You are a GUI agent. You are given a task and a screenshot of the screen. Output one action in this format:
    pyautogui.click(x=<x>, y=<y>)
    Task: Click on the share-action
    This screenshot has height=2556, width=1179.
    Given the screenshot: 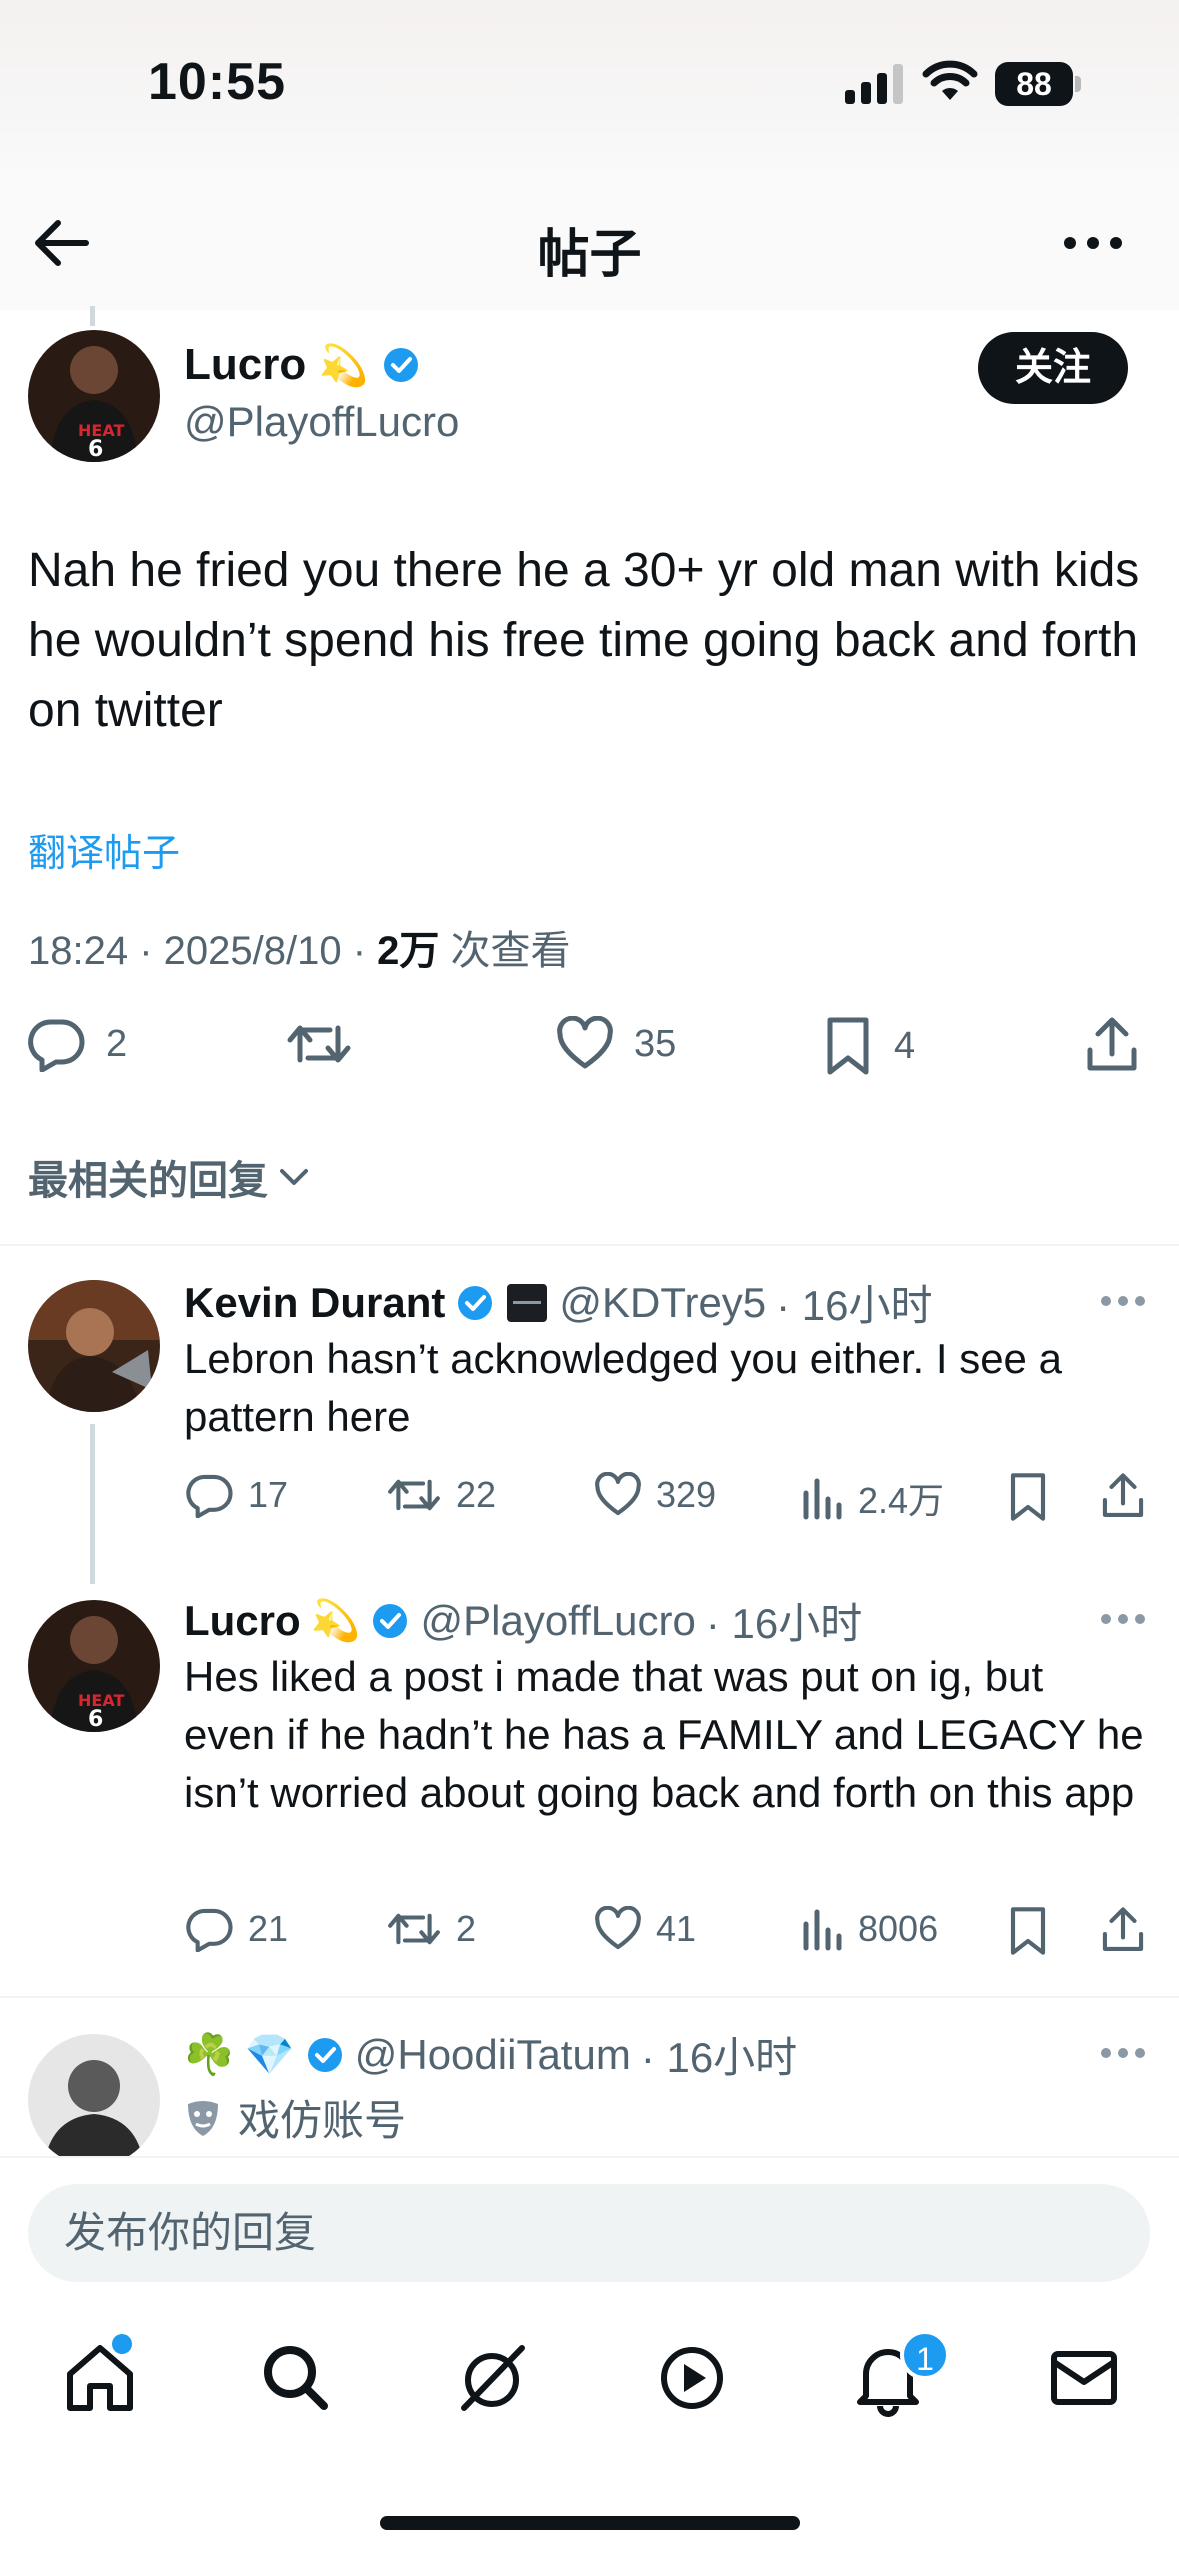 What is the action you would take?
    pyautogui.click(x=1112, y=1045)
    